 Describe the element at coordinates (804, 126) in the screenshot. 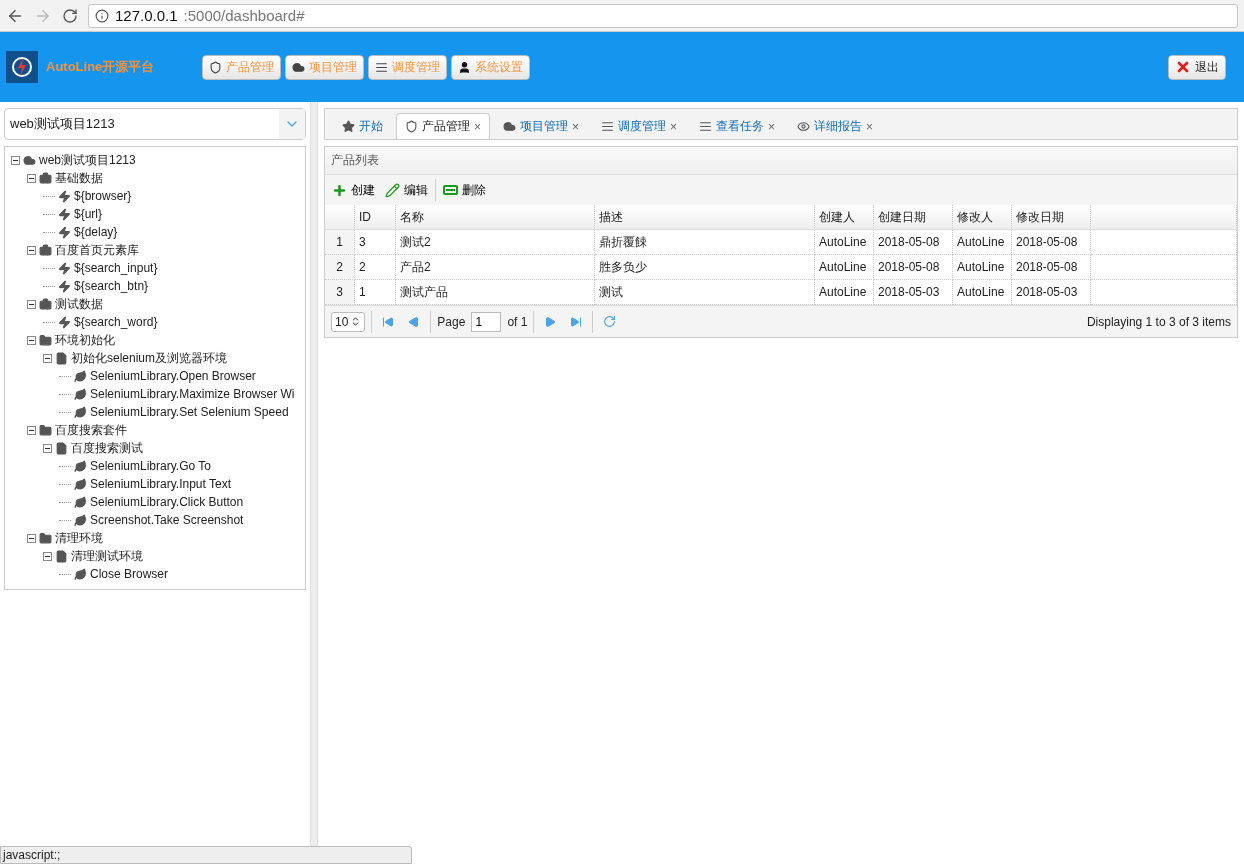

I see `eye-icon` at that location.